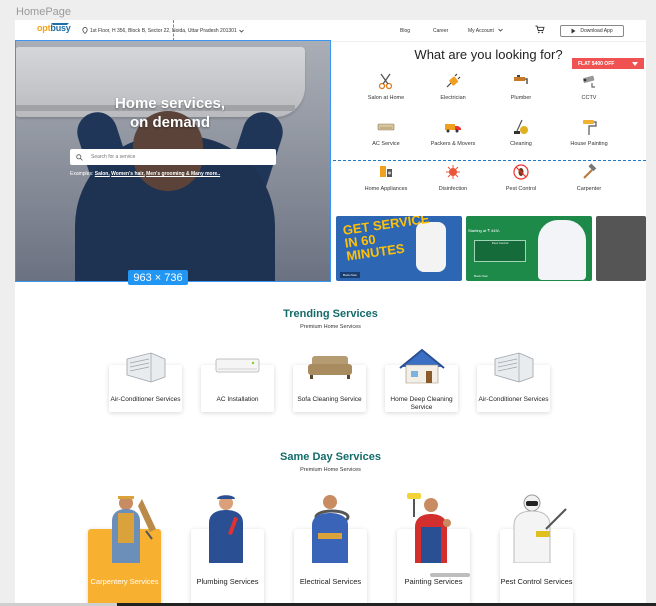  I want to click on banner-get-service-60-minutes: GET SERVICE IN 60 MINUTES Book Now, so click(399, 248).